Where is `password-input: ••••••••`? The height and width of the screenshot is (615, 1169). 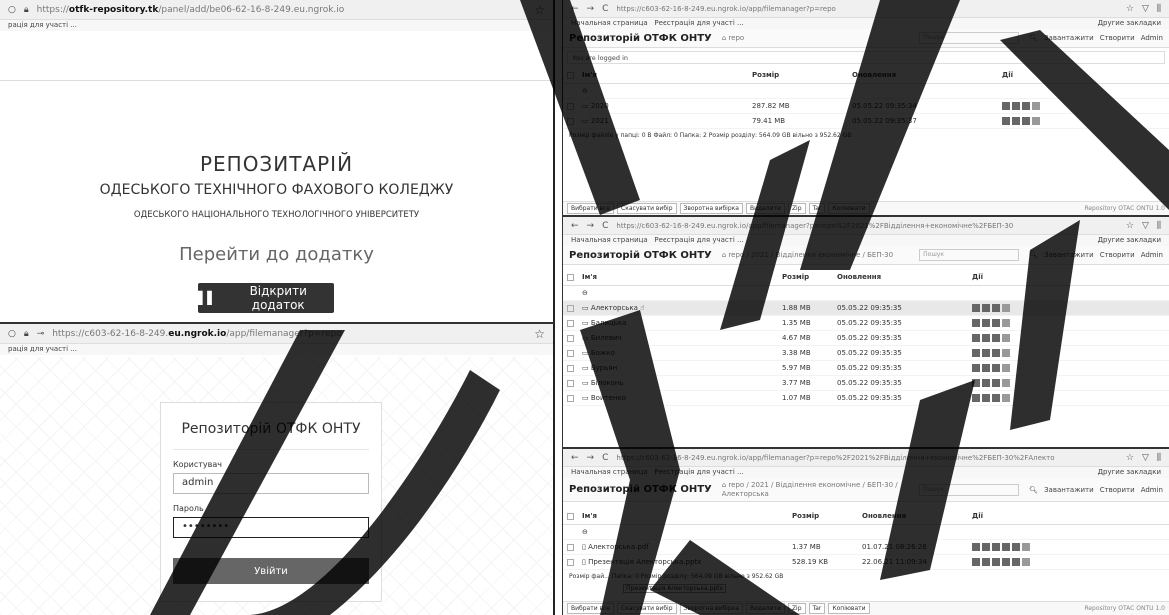 password-input: •••••••• is located at coordinates (271, 527).